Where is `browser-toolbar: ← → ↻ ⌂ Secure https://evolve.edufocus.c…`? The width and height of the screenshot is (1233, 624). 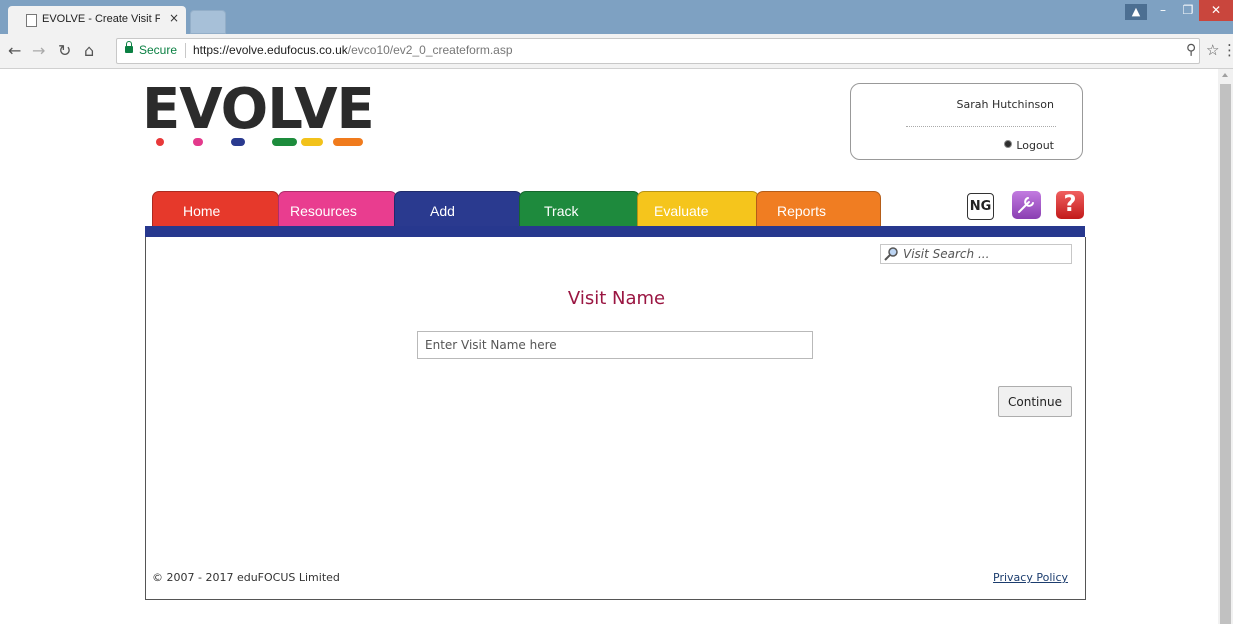 browser-toolbar: ← → ↻ ⌂ Secure https://evolve.edufocus.c… is located at coordinates (616, 51).